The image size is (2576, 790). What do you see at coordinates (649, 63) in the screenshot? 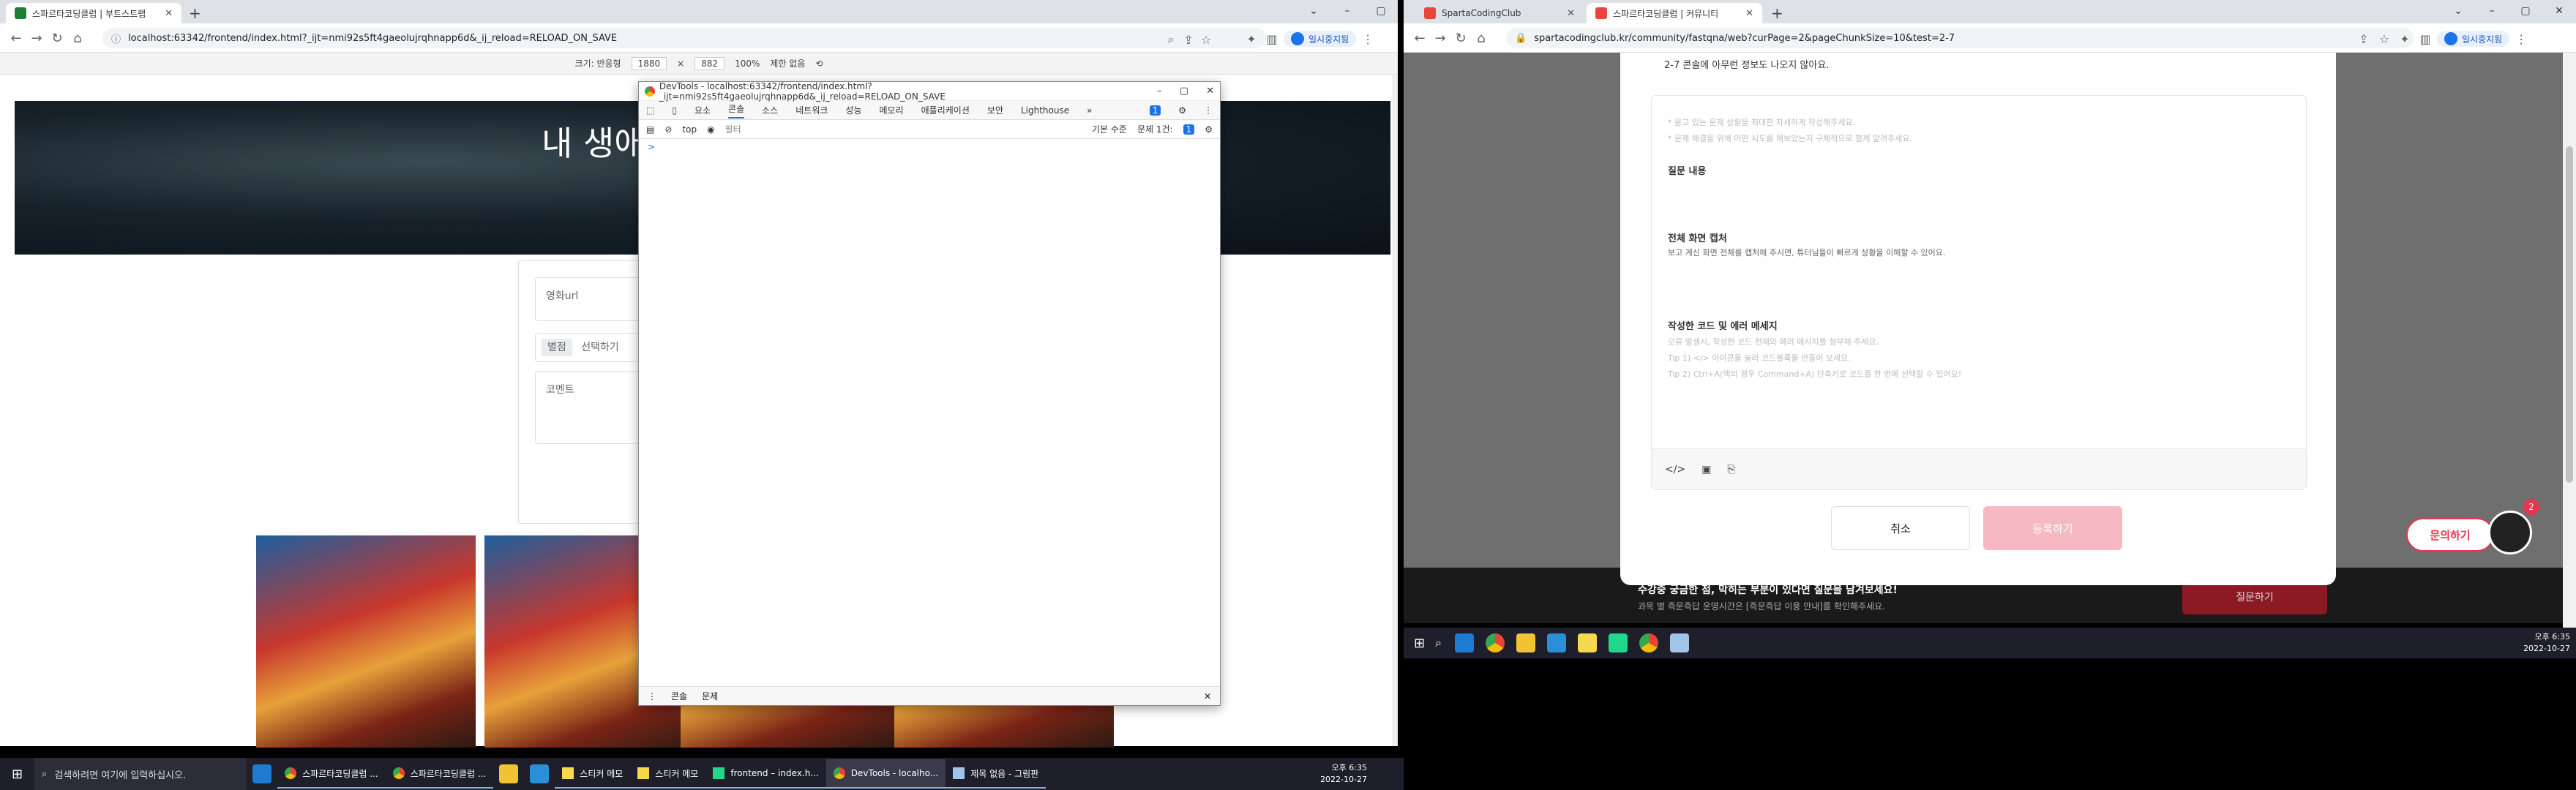
I see `device-width-input: 1880` at bounding box center [649, 63].